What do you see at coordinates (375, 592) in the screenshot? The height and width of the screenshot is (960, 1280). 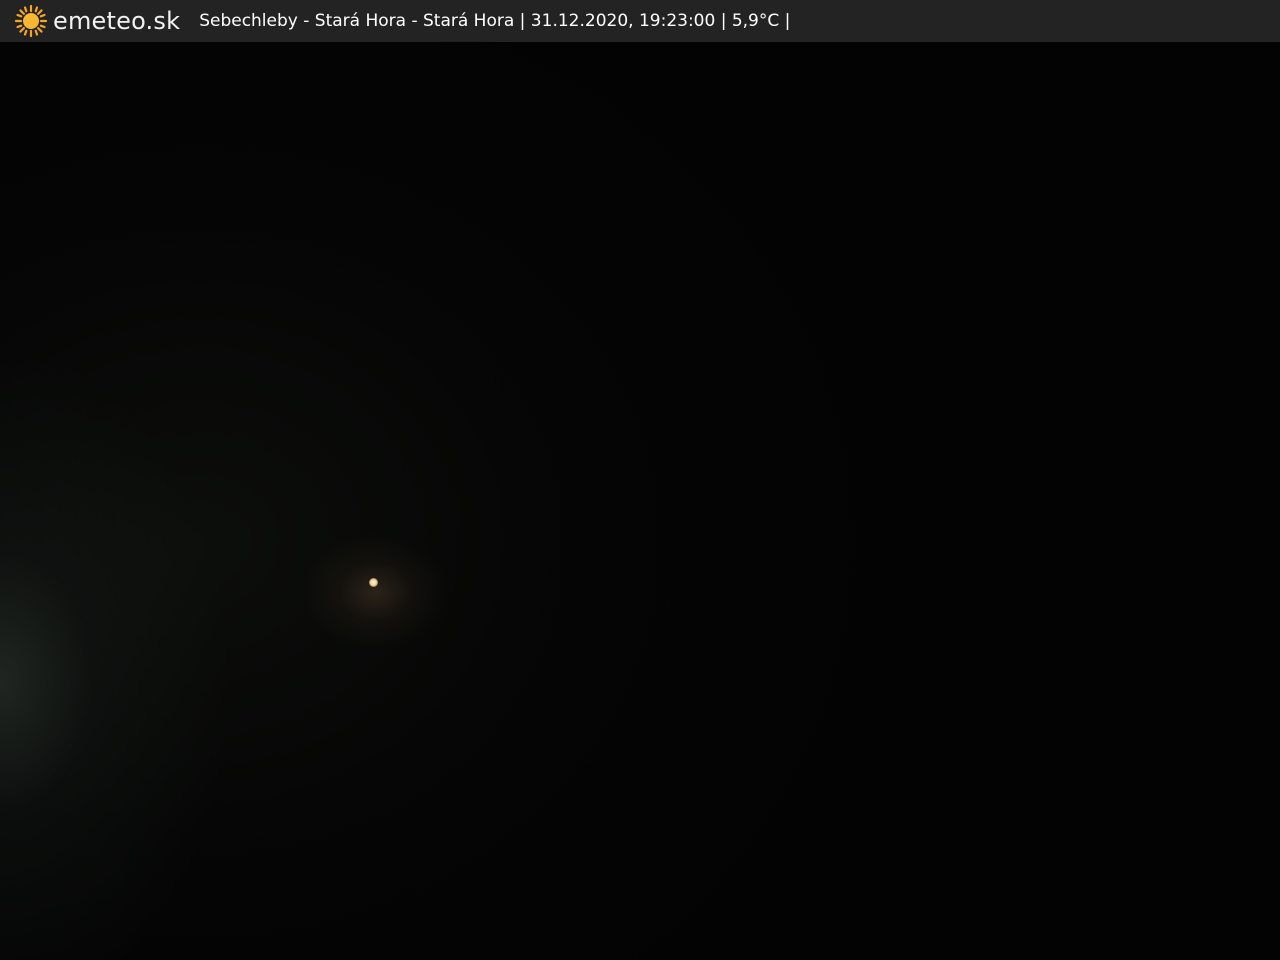 I see `distant-light-glow` at bounding box center [375, 592].